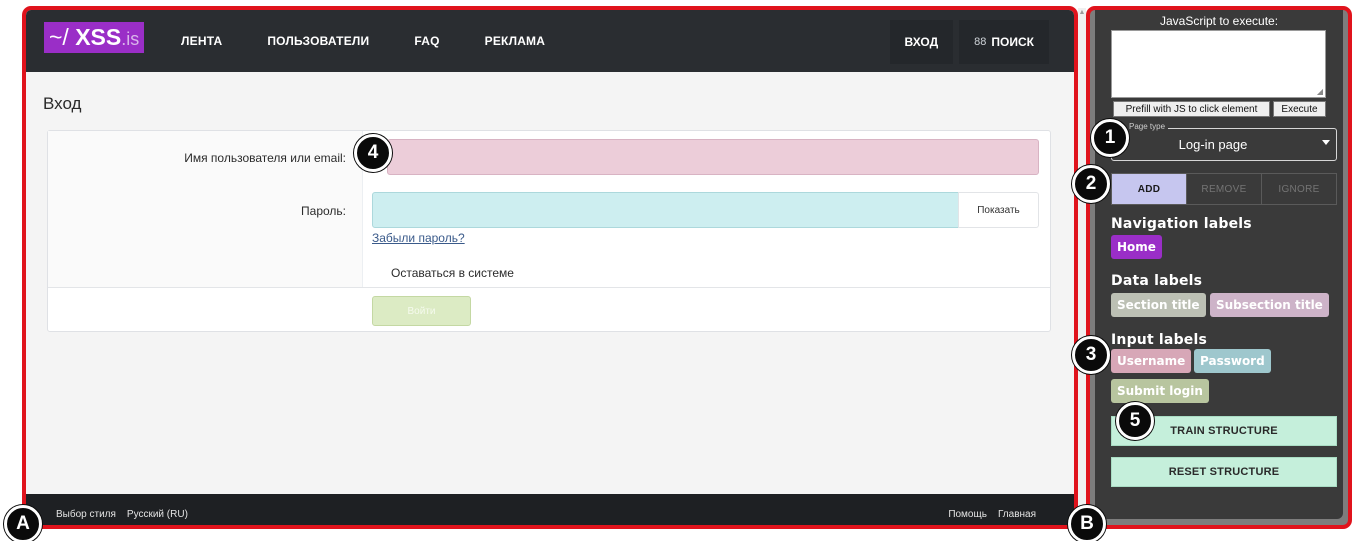 This screenshot has width=1354, height=541. What do you see at coordinates (421, 311) in the screenshot?
I see `submit-login-button: Войти` at bounding box center [421, 311].